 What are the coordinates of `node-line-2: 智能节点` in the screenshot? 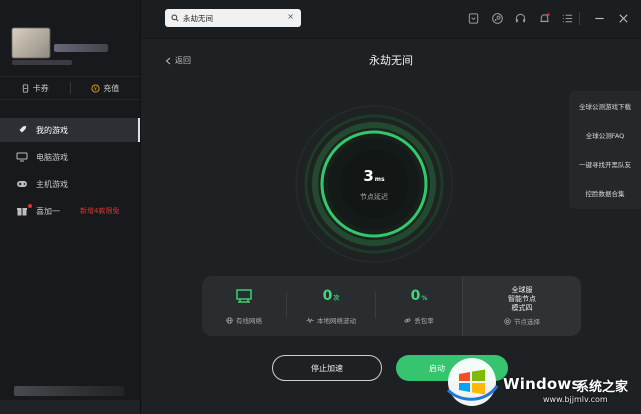 It's located at (522, 299).